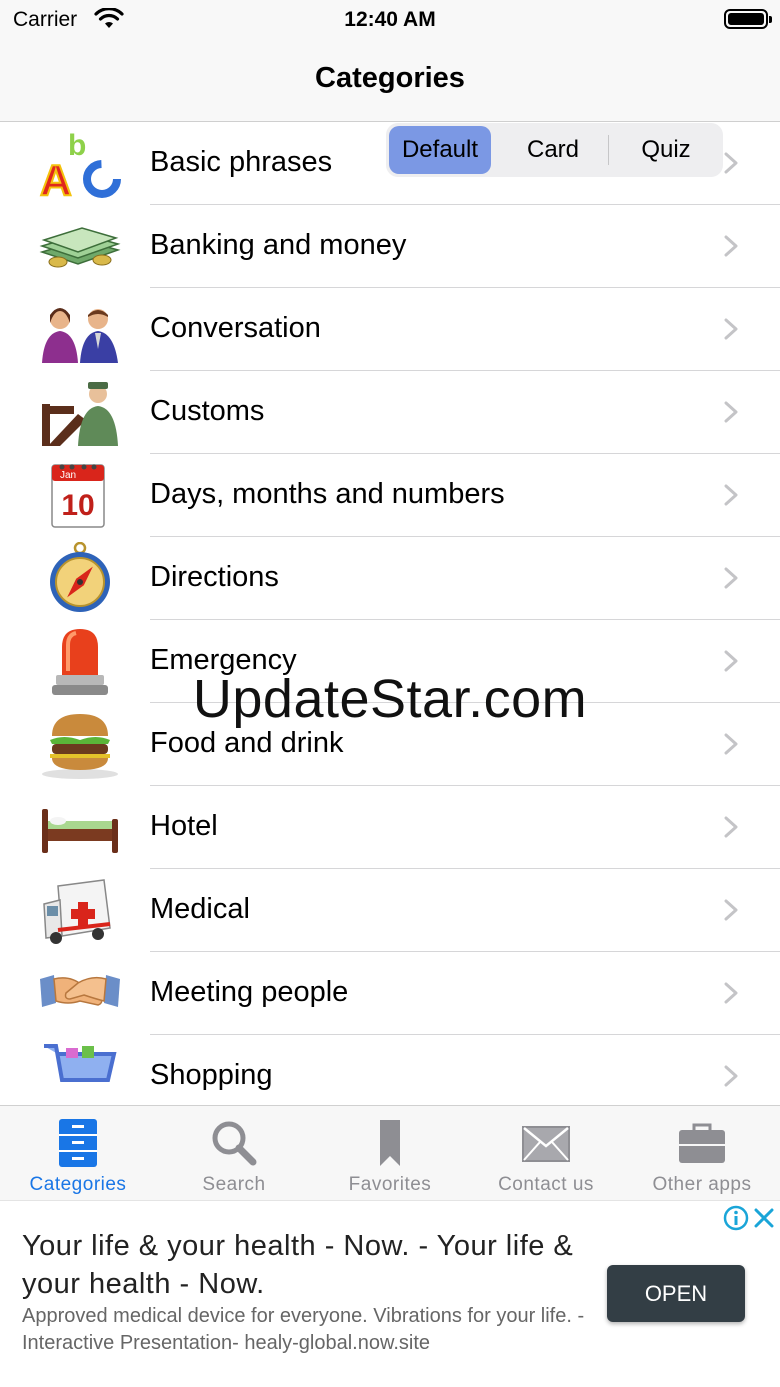 Image resolution: width=780 pixels, height=1387 pixels. I want to click on tab-label: Categories, so click(78, 1184).